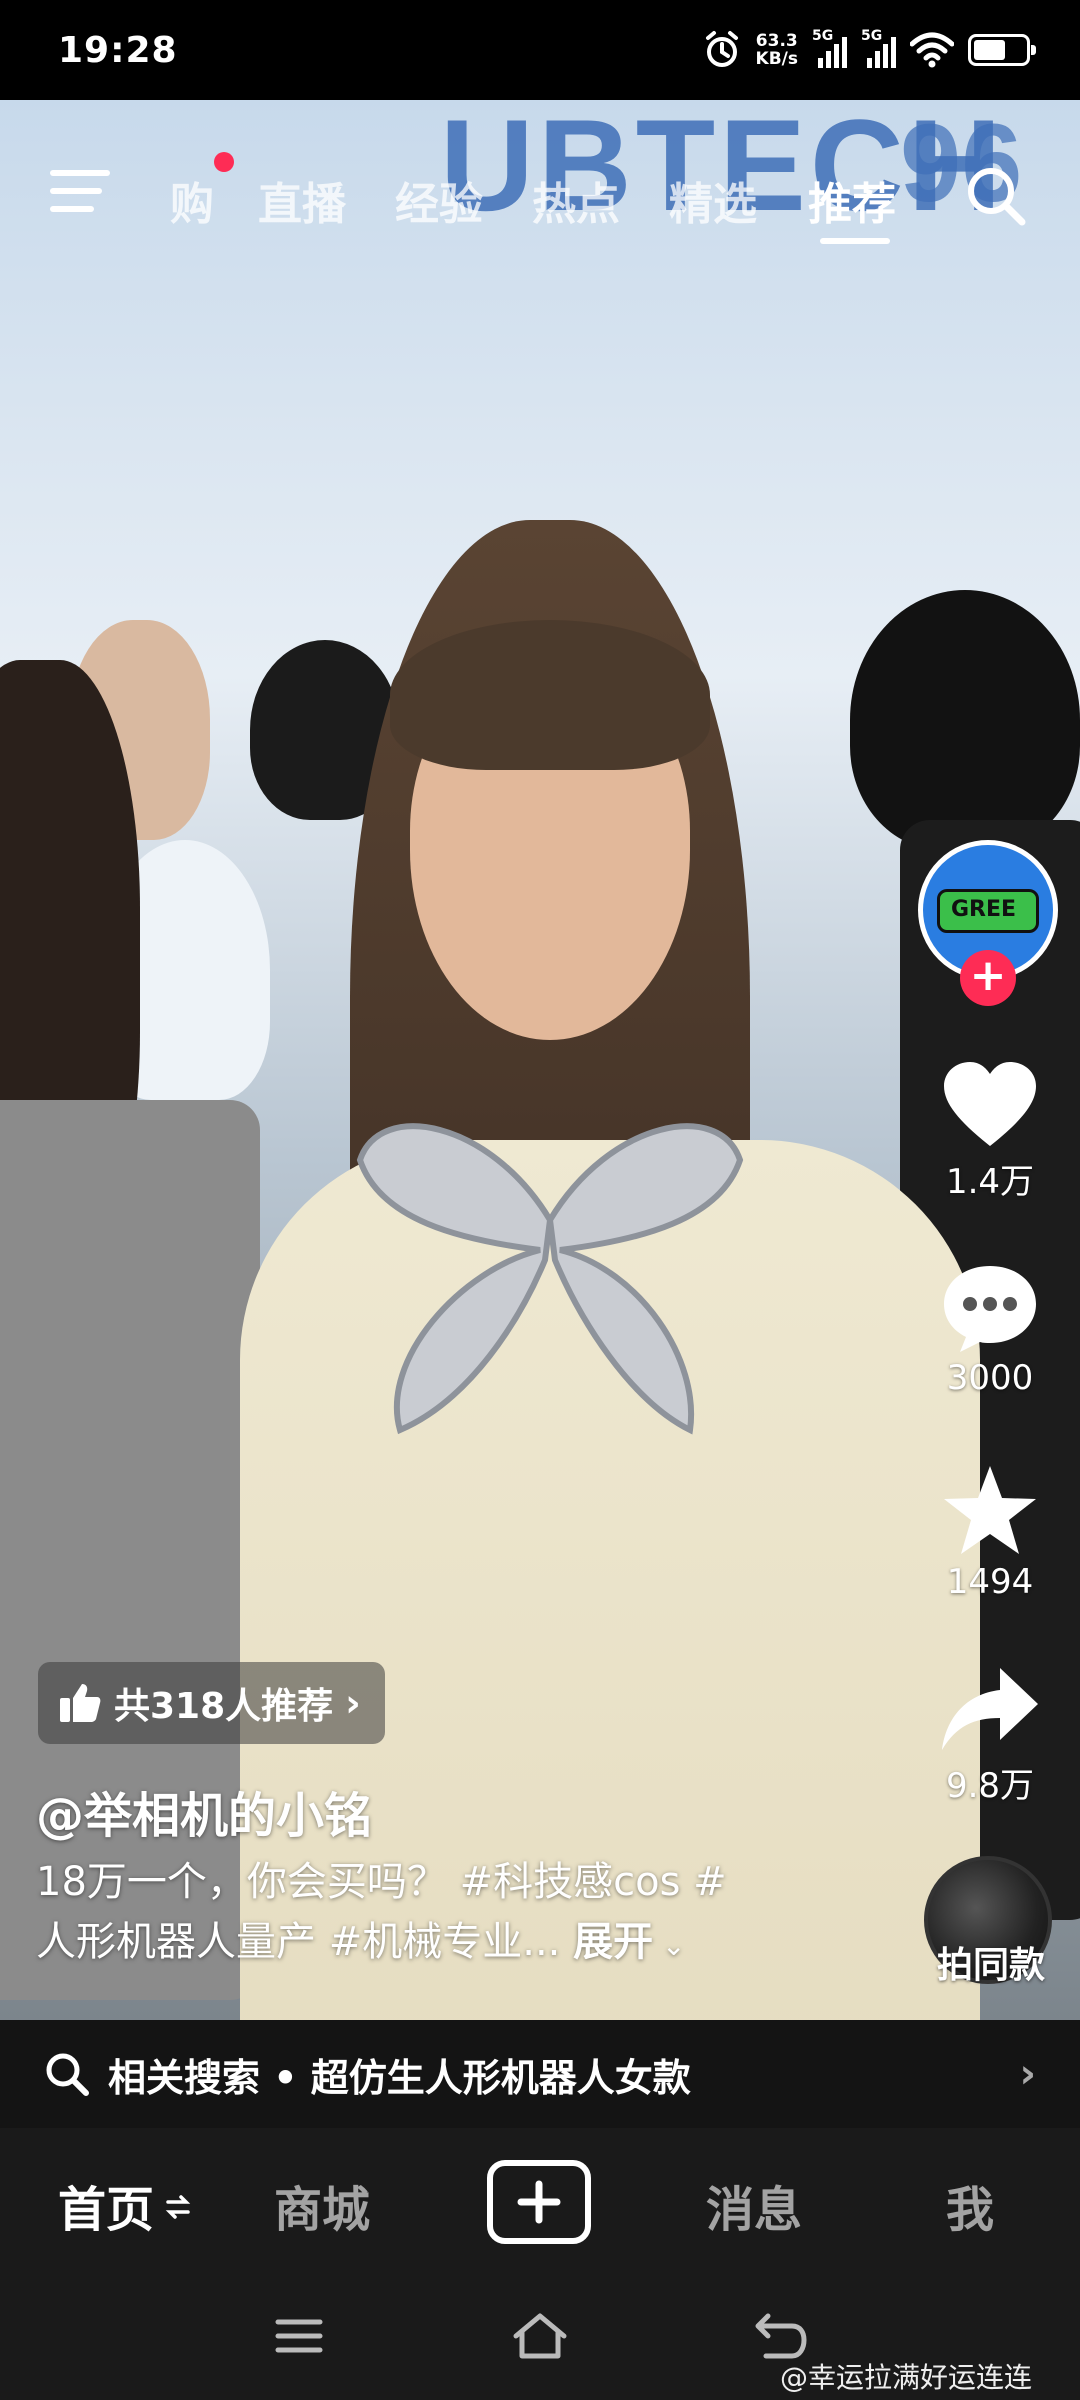 Image resolution: width=1080 pixels, height=2400 pixels. What do you see at coordinates (872, 36) in the screenshot?
I see `sim2-label: 5G` at bounding box center [872, 36].